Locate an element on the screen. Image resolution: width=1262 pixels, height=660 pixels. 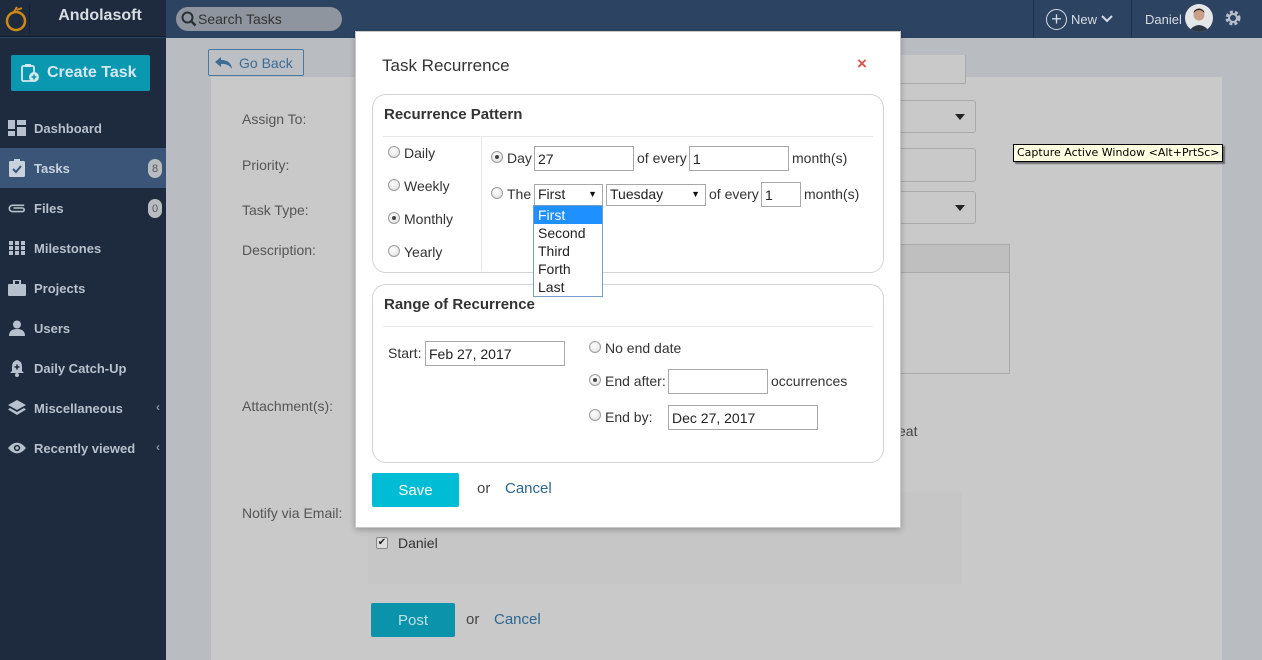
chevron-down-icon is located at coordinates (1107, 19).